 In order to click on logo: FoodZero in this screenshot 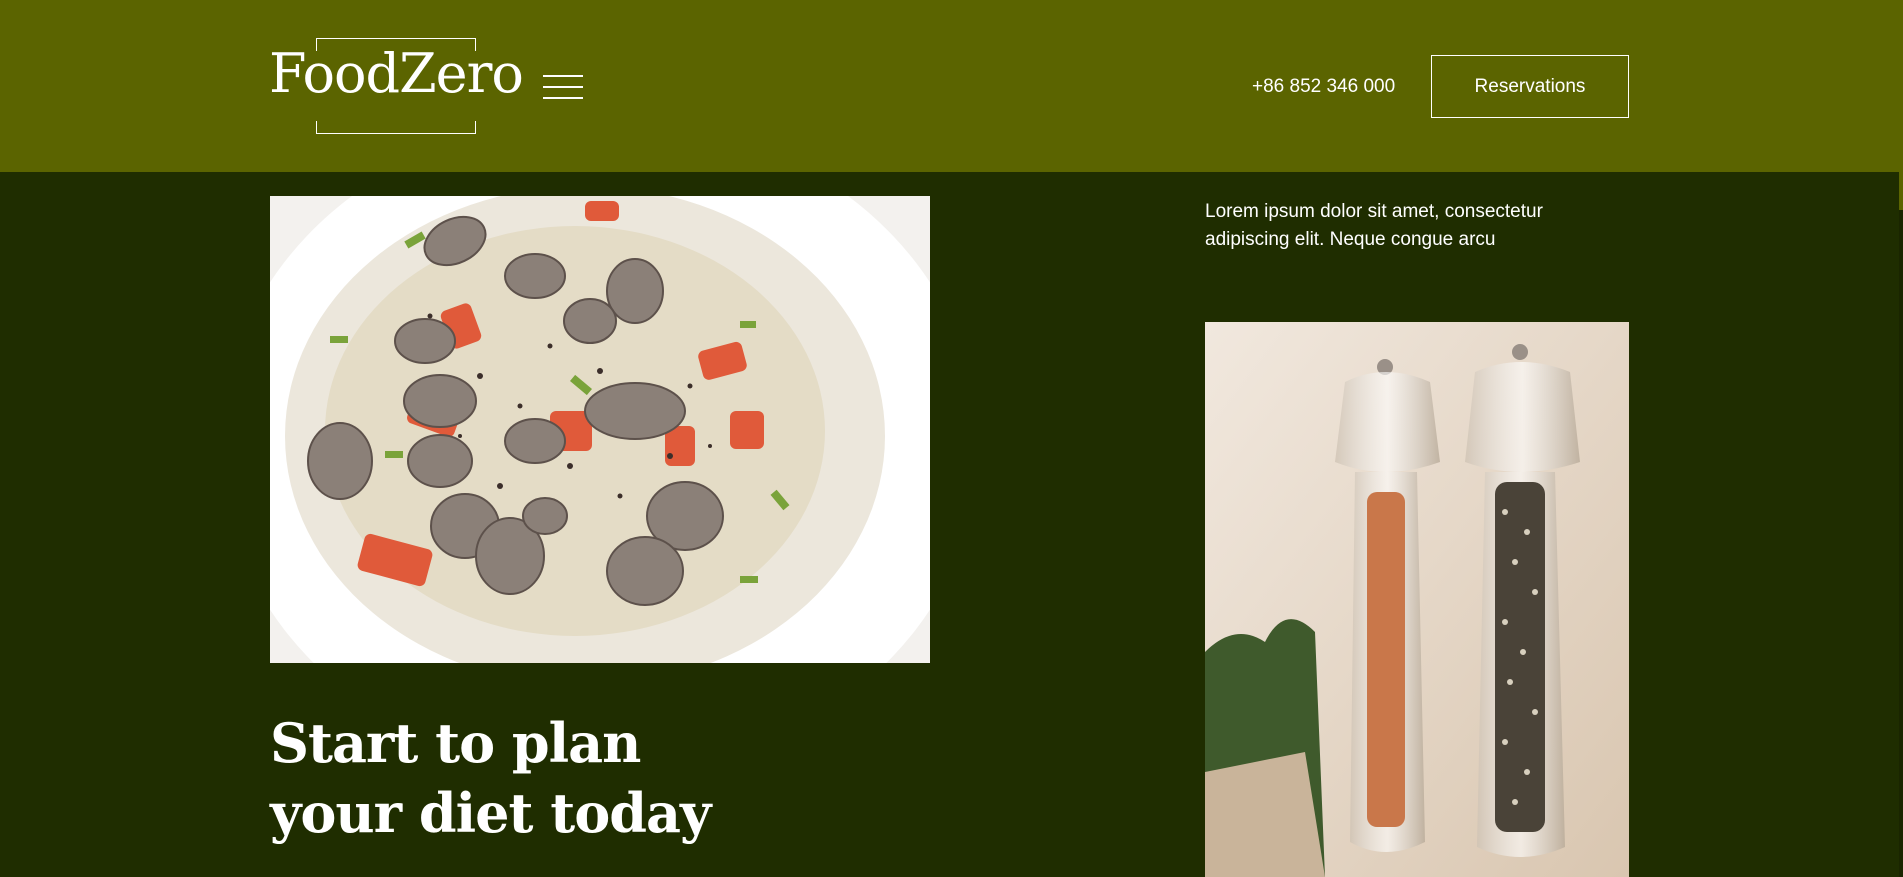, I will do `click(409, 87)`.